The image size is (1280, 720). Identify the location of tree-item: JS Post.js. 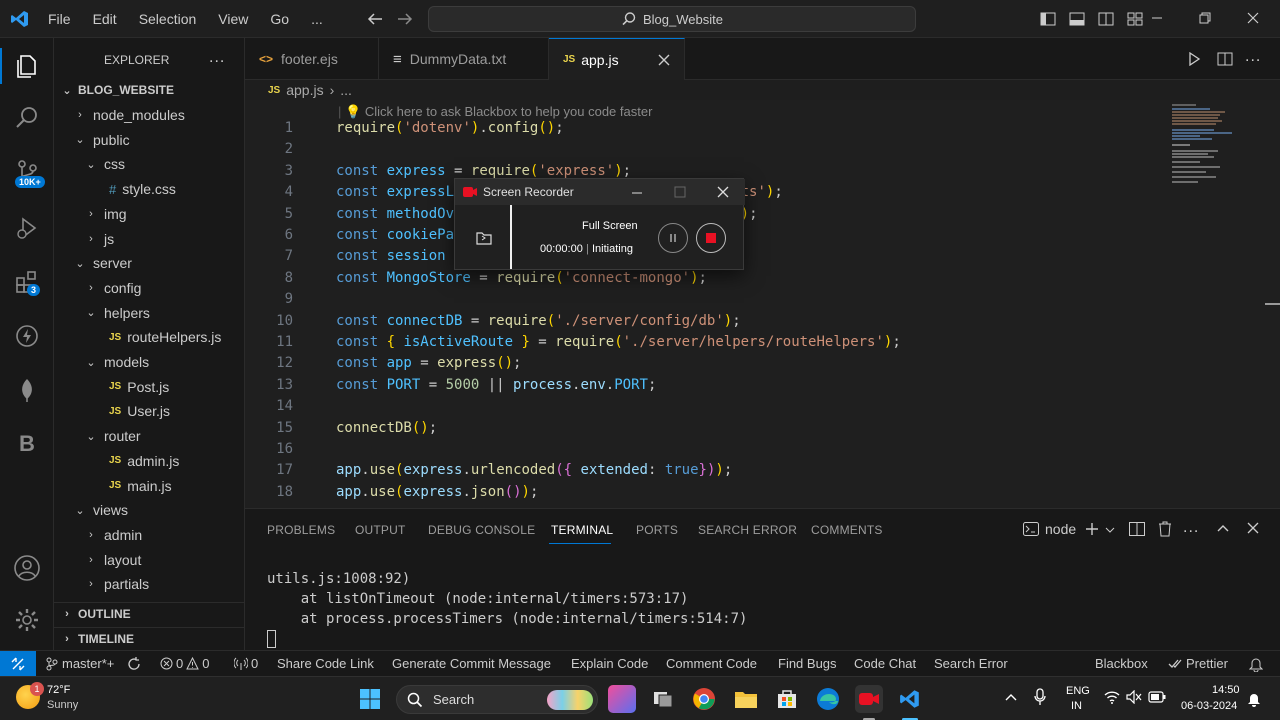
(149, 387).